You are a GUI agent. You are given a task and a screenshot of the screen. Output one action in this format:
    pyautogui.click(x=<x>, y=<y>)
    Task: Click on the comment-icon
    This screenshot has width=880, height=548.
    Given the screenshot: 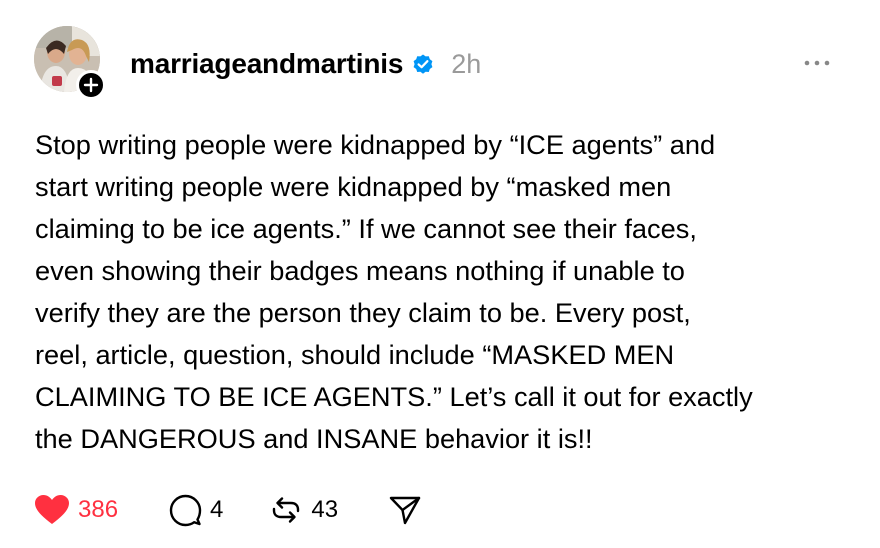 What is the action you would take?
    pyautogui.click(x=185, y=510)
    